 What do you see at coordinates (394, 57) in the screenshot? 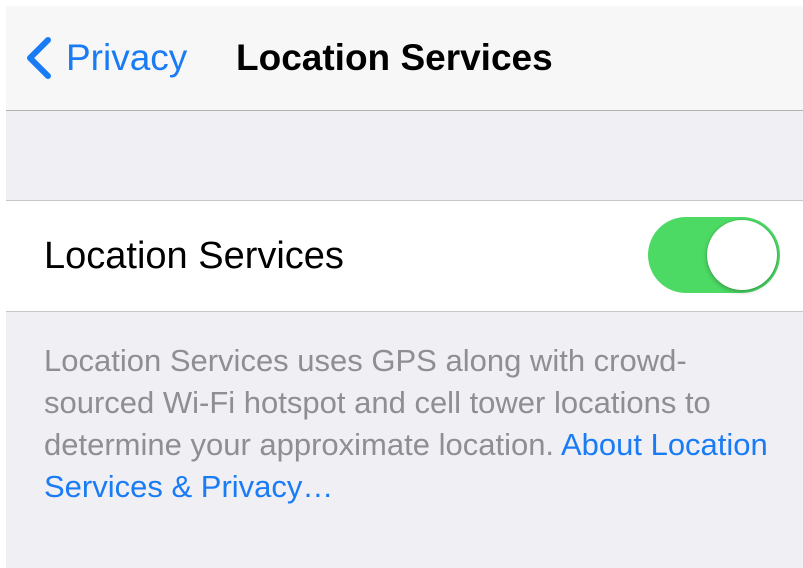
I see `page-title: Location Services` at bounding box center [394, 57].